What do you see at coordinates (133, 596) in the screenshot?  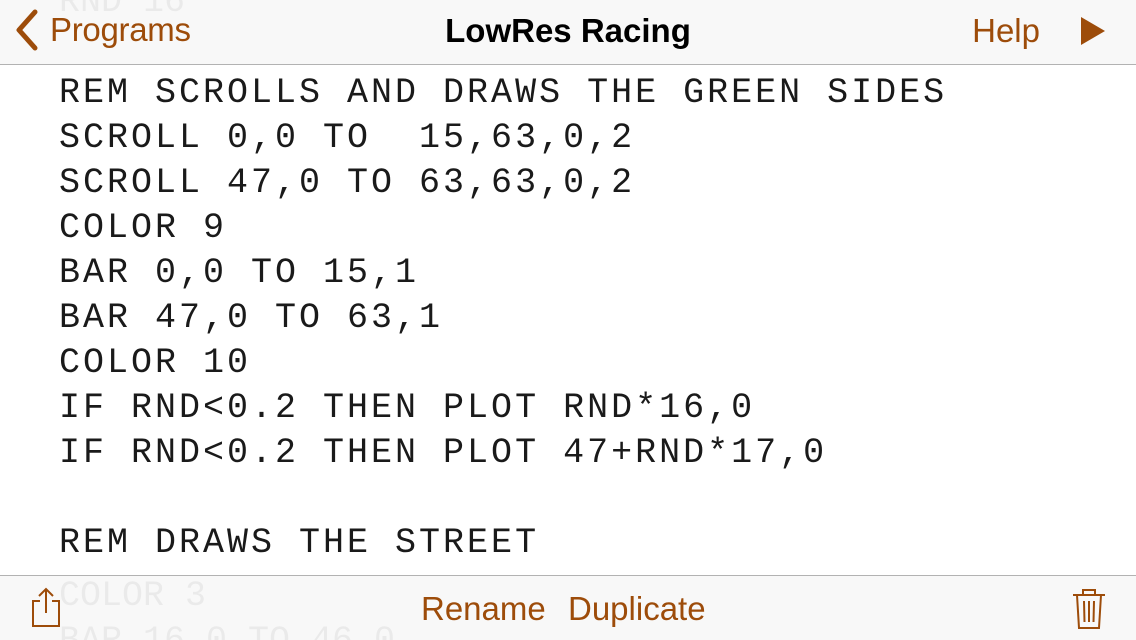 I see `code-line-behind-toolbar: COLOR 3` at bounding box center [133, 596].